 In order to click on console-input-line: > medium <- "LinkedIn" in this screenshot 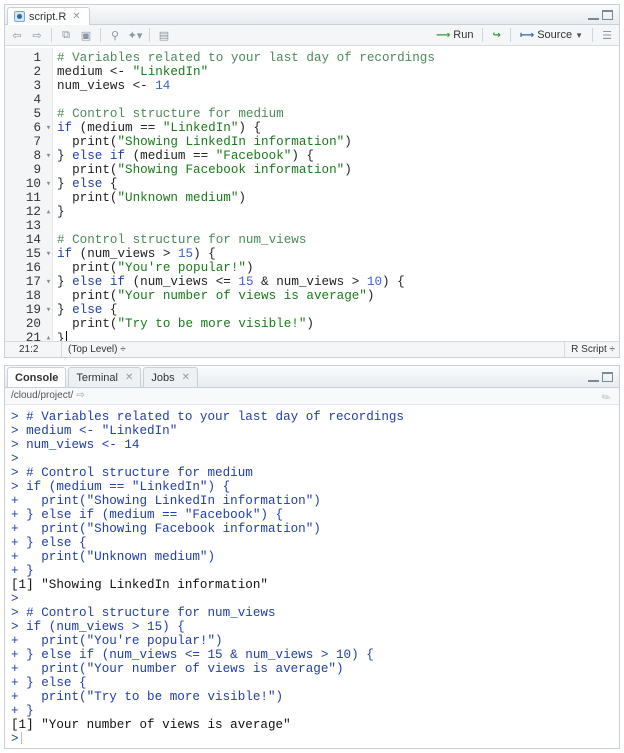, I will do `click(94, 431)`.